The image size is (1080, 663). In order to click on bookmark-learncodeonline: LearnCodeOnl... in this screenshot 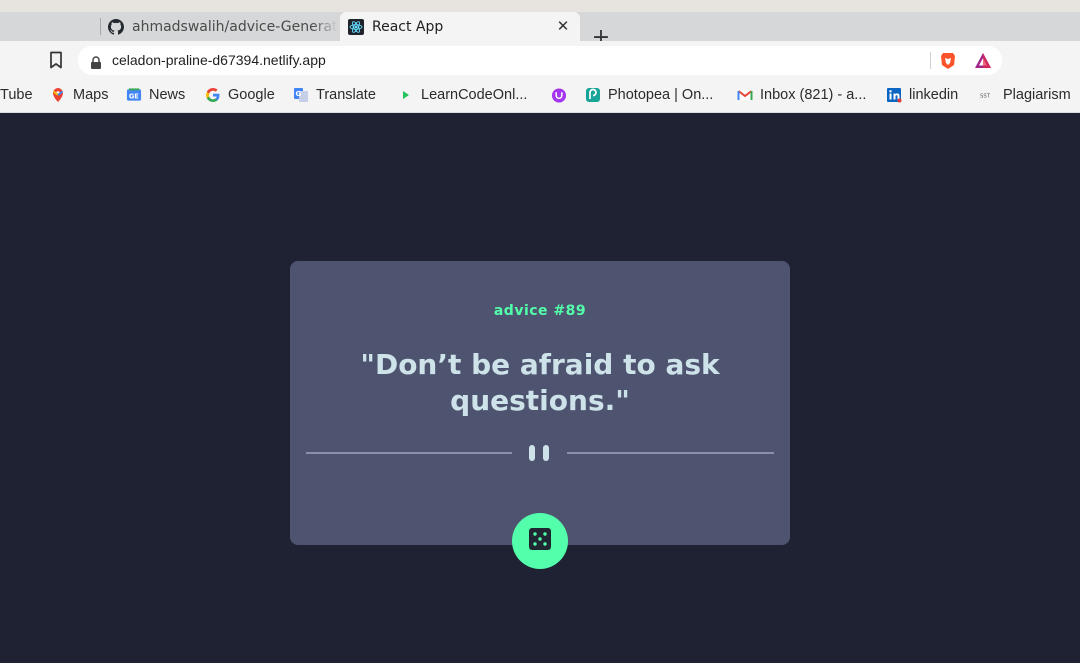, I will do `click(462, 95)`.